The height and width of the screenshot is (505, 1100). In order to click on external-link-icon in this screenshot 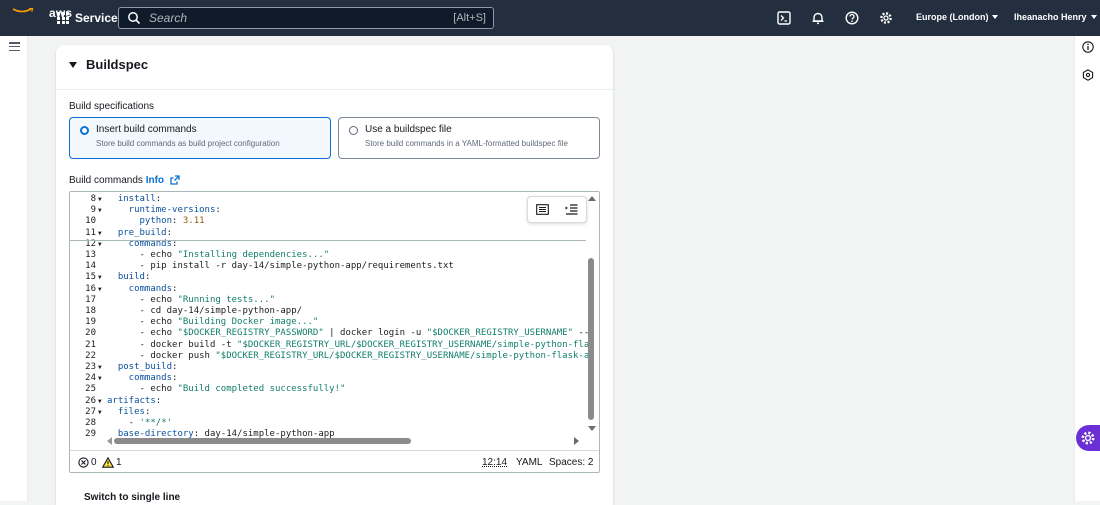, I will do `click(175, 180)`.